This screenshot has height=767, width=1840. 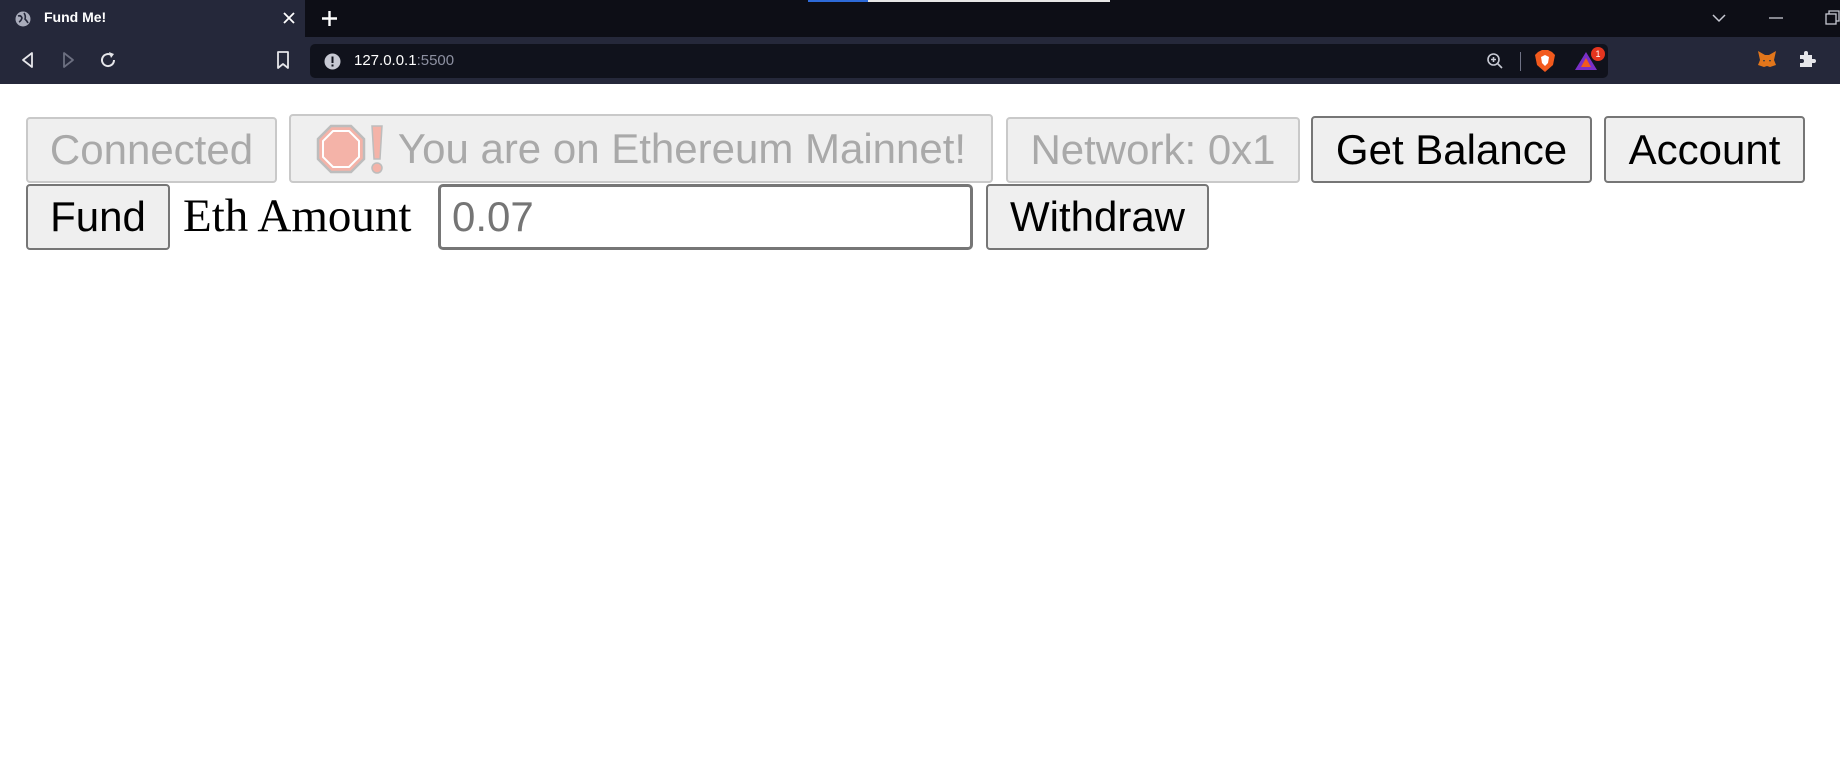 I want to click on loading-indicator-track, so click(x=989, y=1).